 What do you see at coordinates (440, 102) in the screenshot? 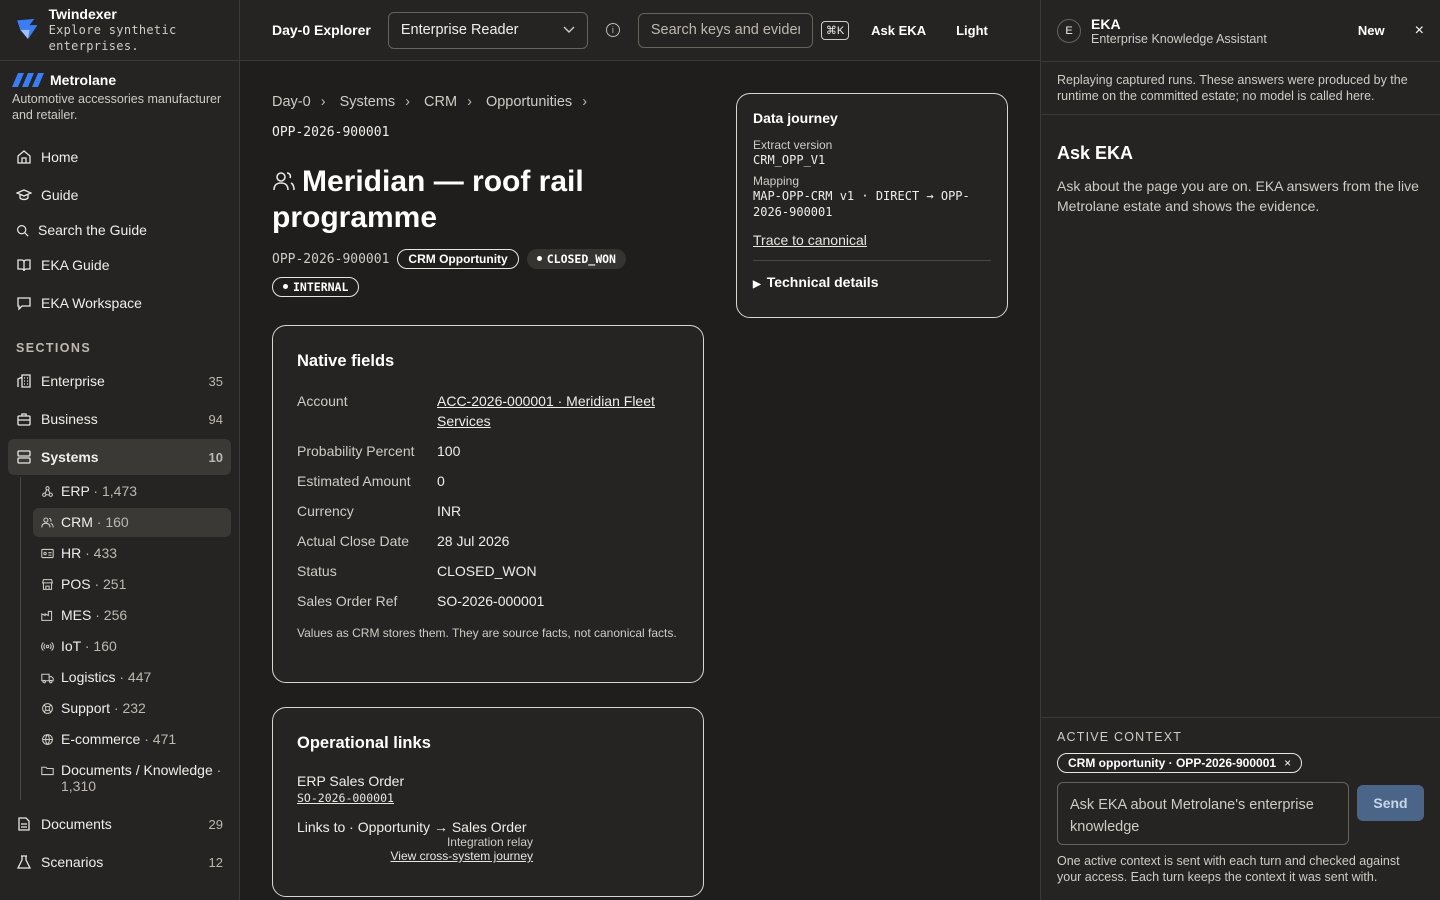
I see `breadcrumb-crm: CRM` at bounding box center [440, 102].